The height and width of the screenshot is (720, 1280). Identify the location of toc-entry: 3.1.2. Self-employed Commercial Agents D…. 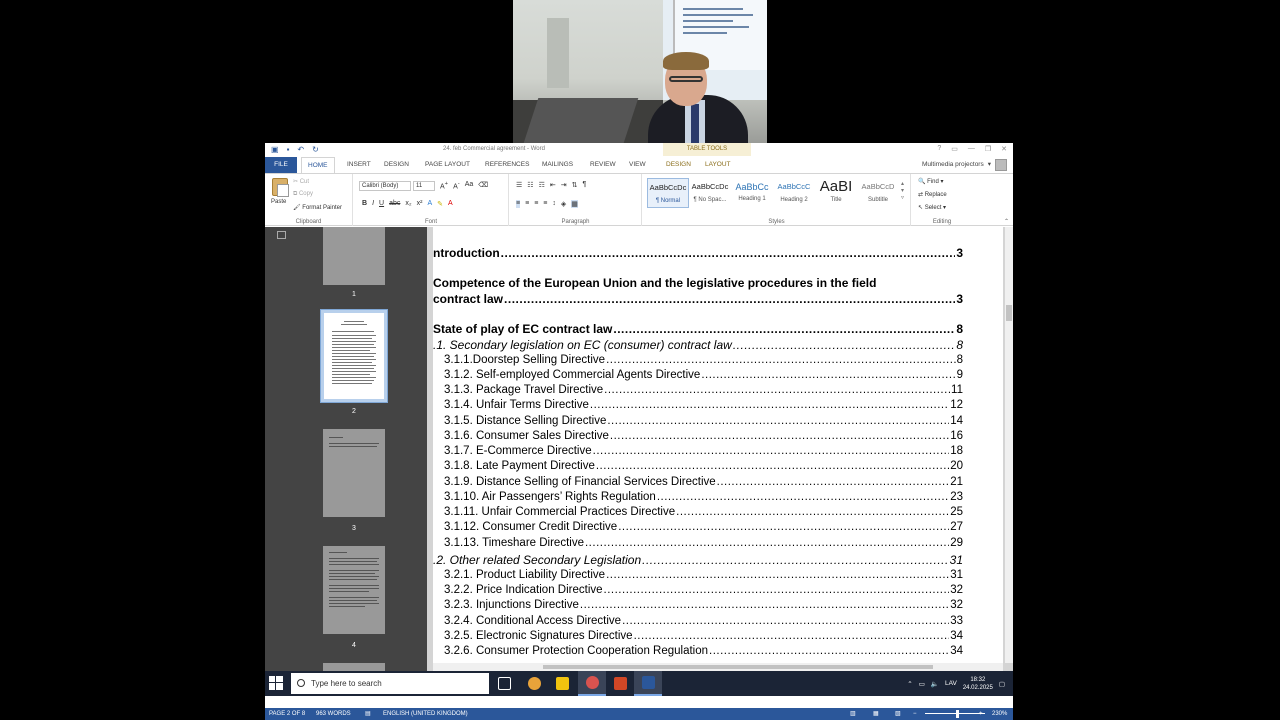
(698, 375).